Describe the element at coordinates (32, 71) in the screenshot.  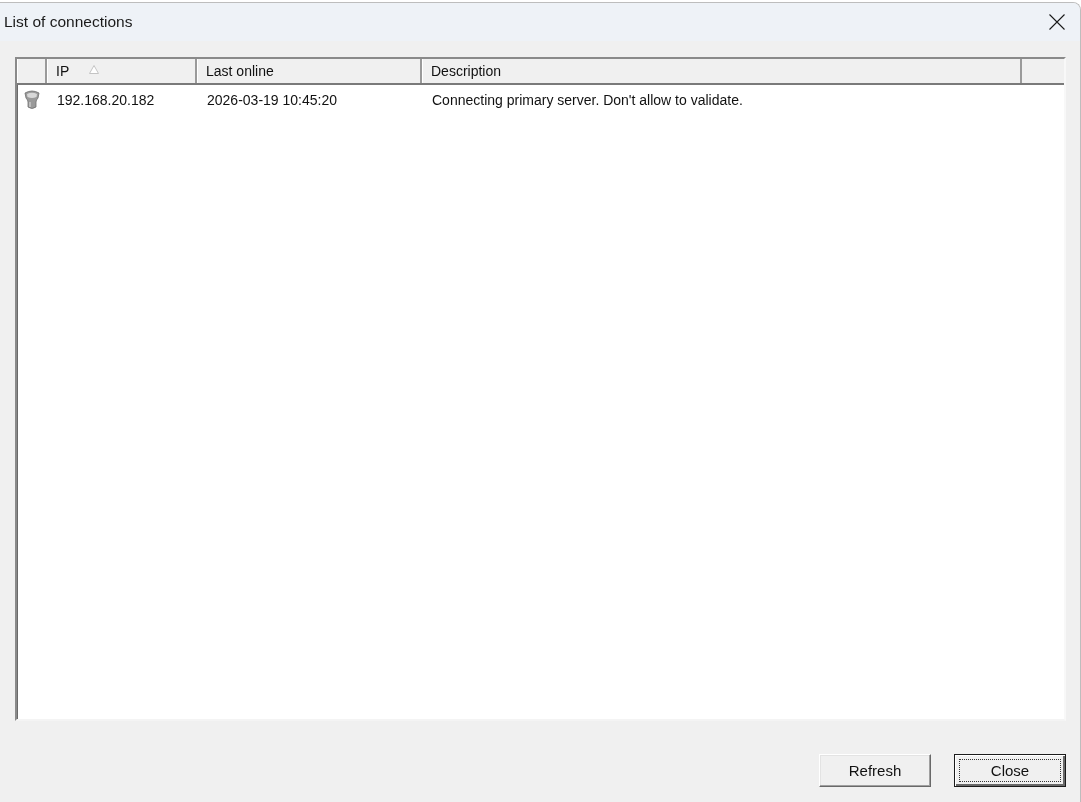
I see `column-header` at that location.